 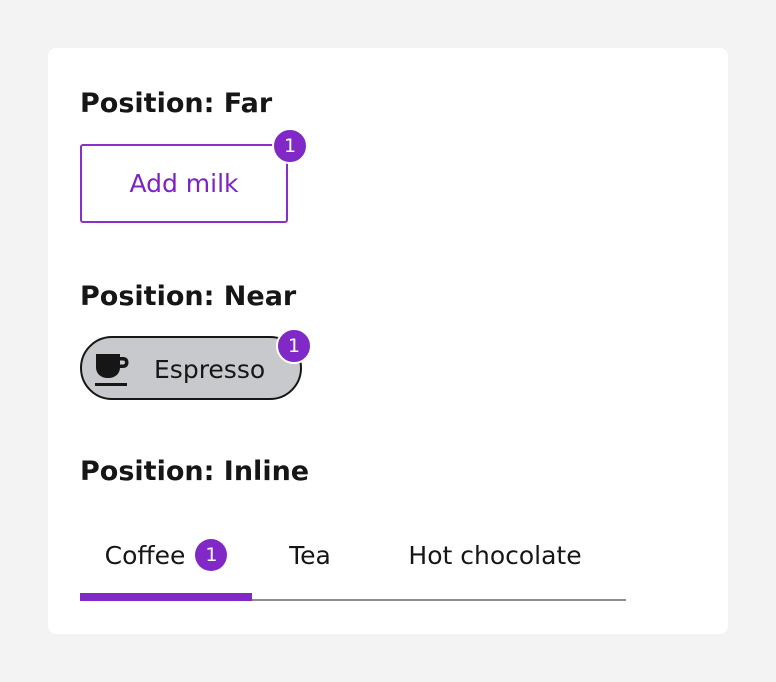 I want to click on beverage-tabs: Coffee 1 Tea Hot chocolate, so click(x=353, y=561).